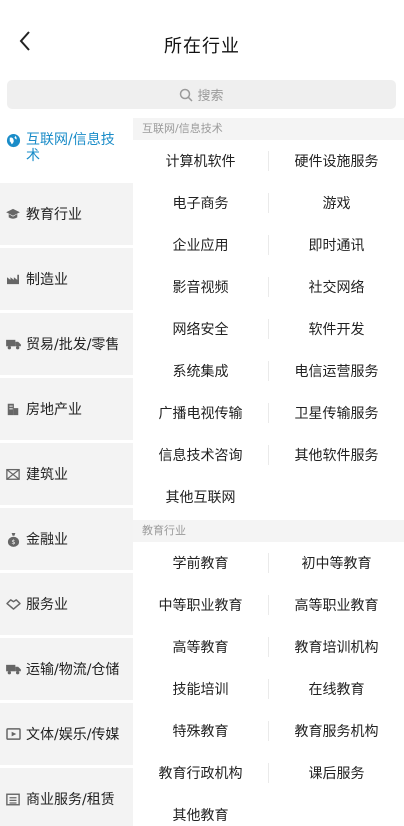  Describe the element at coordinates (200, 689) in the screenshot. I see `industry-tag: 技能培训` at that location.